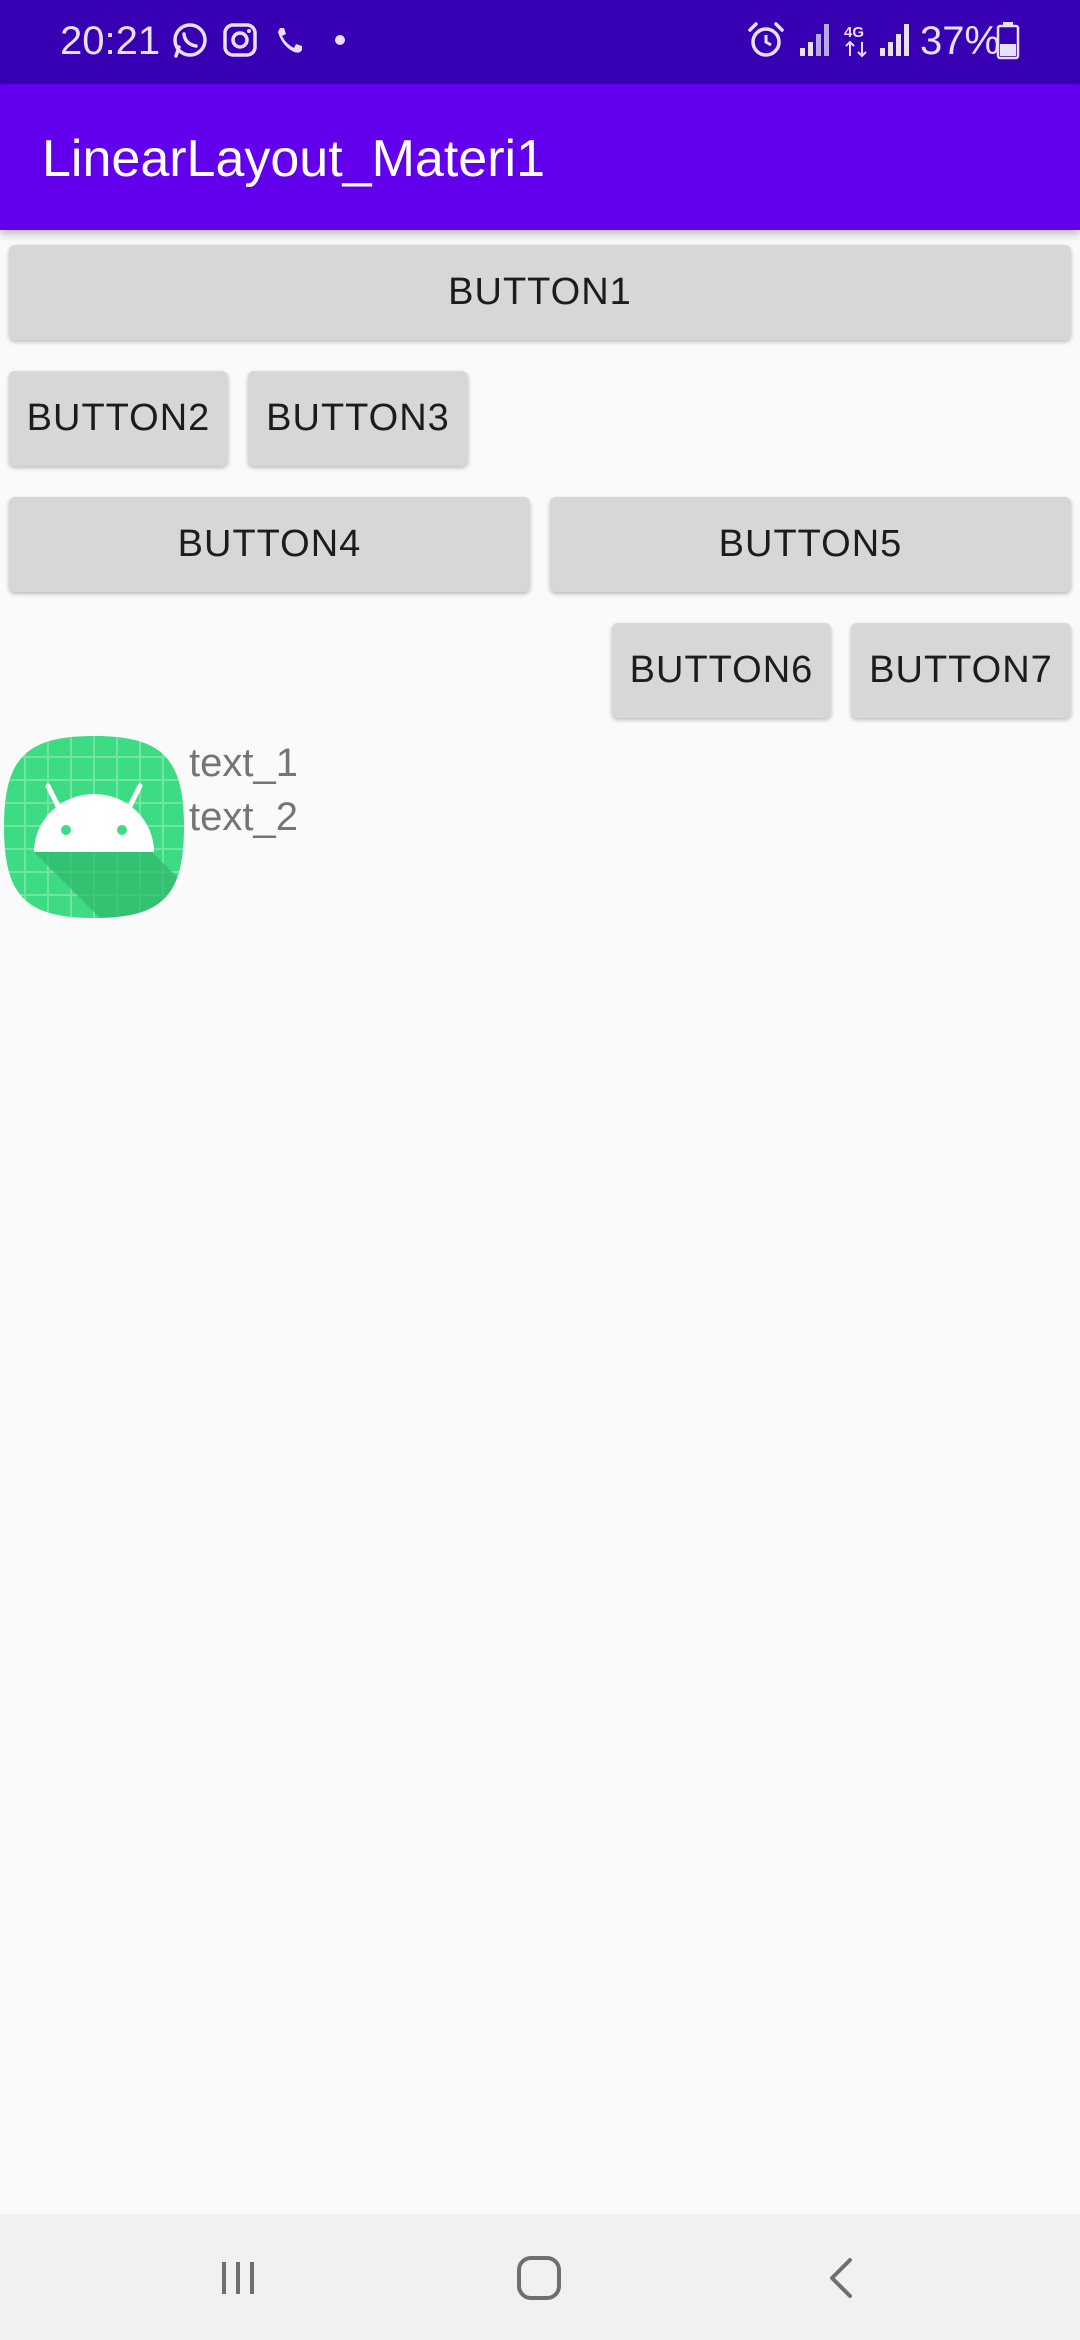  What do you see at coordinates (94, 827) in the screenshot?
I see `android-app-icon` at bounding box center [94, 827].